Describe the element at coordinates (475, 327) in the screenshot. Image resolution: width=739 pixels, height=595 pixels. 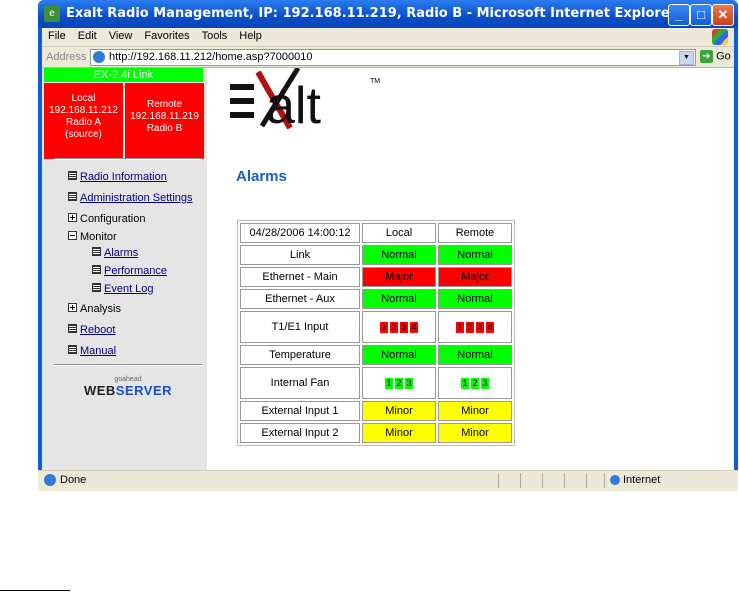
I see `t1e1-remote-cell: 1234` at that location.